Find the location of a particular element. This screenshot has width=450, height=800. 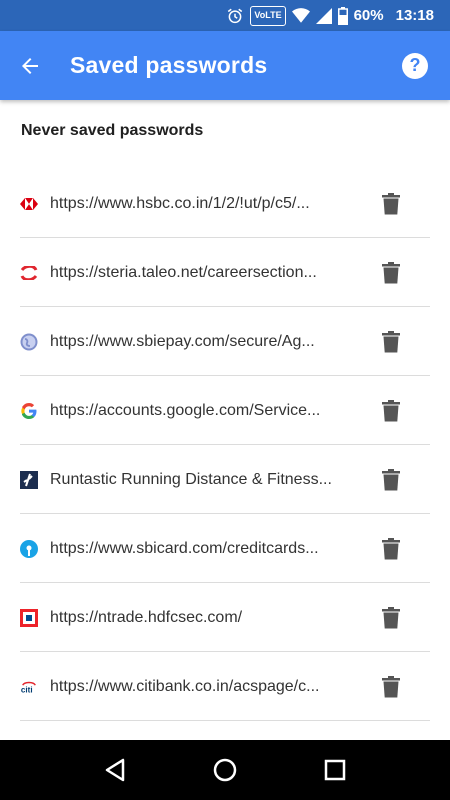

signal-icon is located at coordinates (323, 16).